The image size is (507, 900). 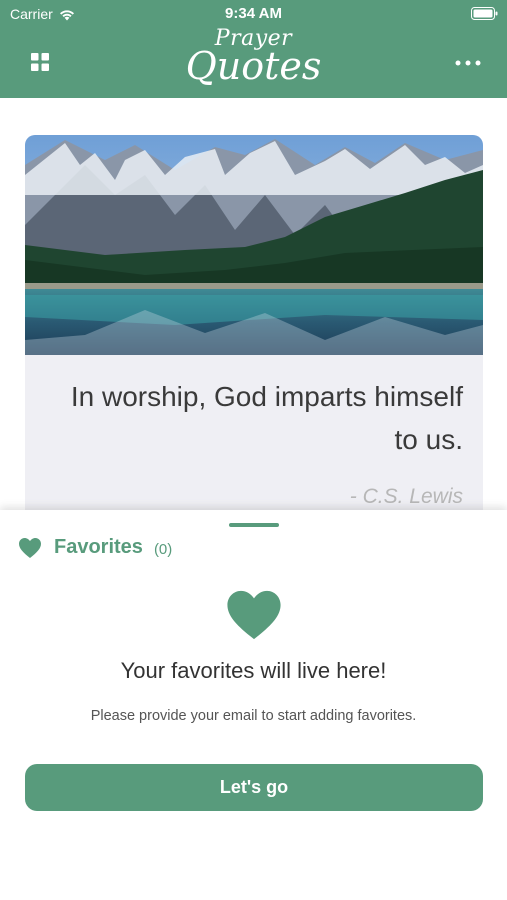 I want to click on app-title: Prayer Quotes, so click(x=253, y=58).